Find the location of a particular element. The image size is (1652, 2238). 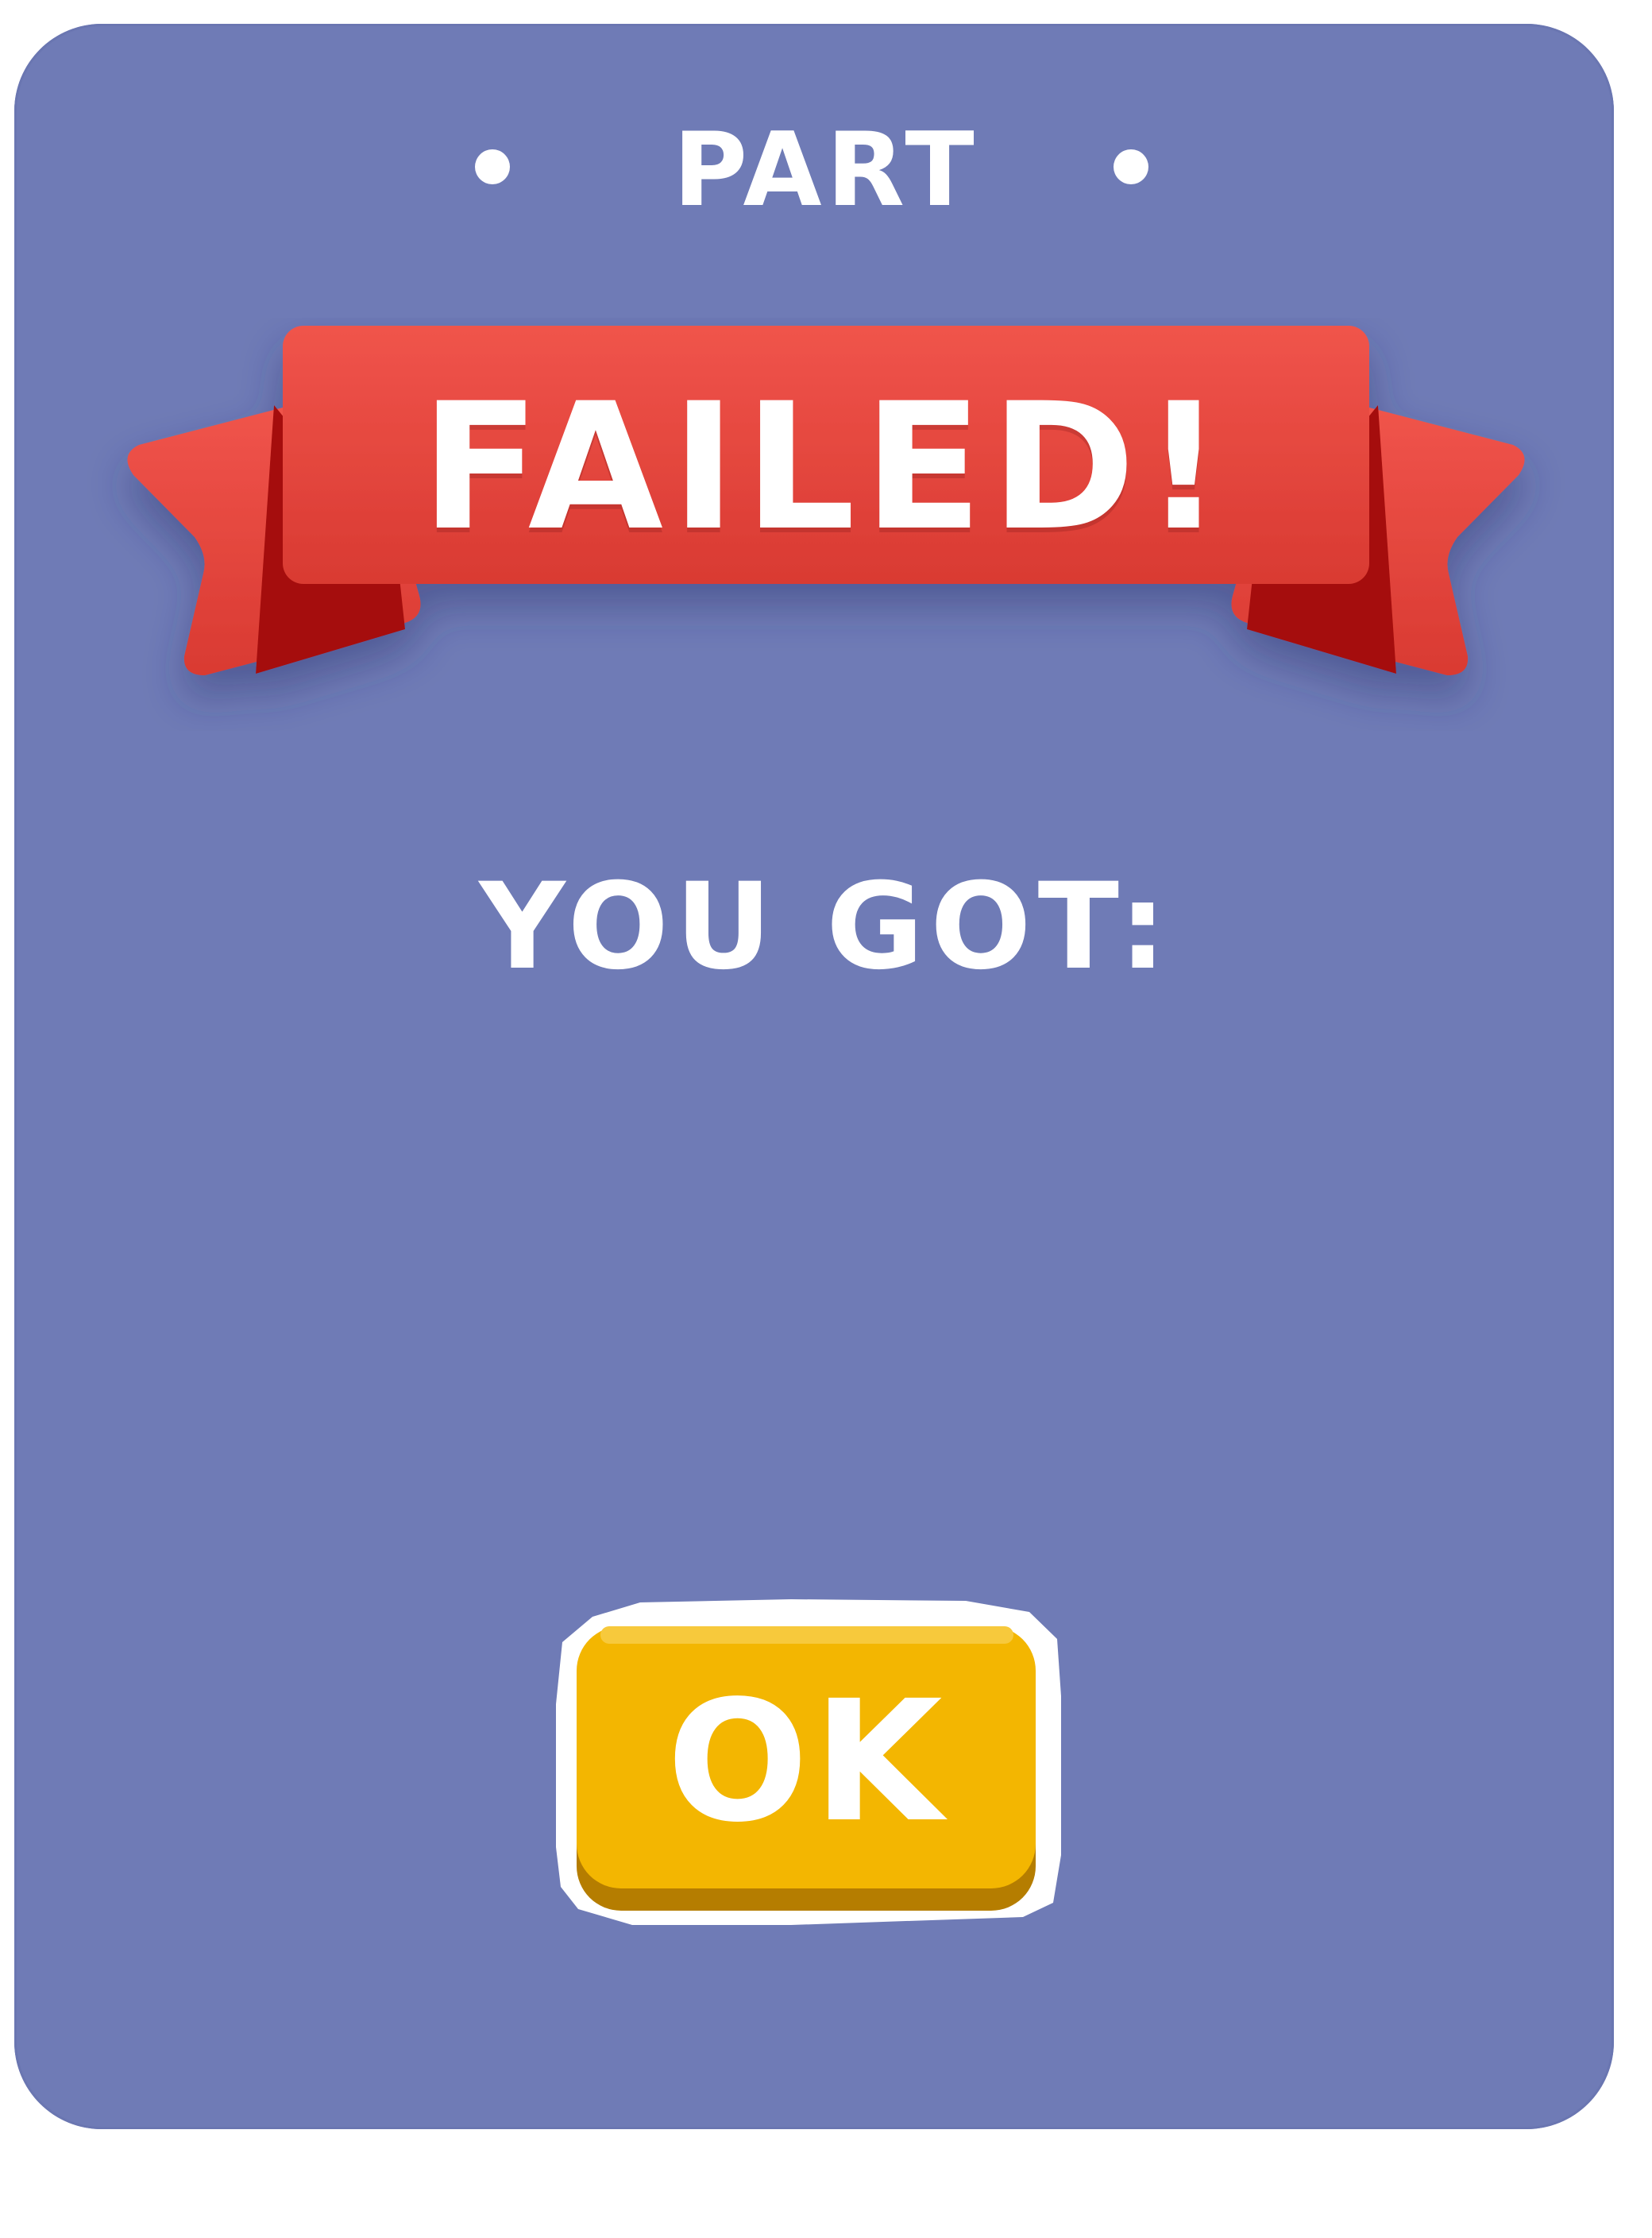

part-header: PART is located at coordinates (826, 170).